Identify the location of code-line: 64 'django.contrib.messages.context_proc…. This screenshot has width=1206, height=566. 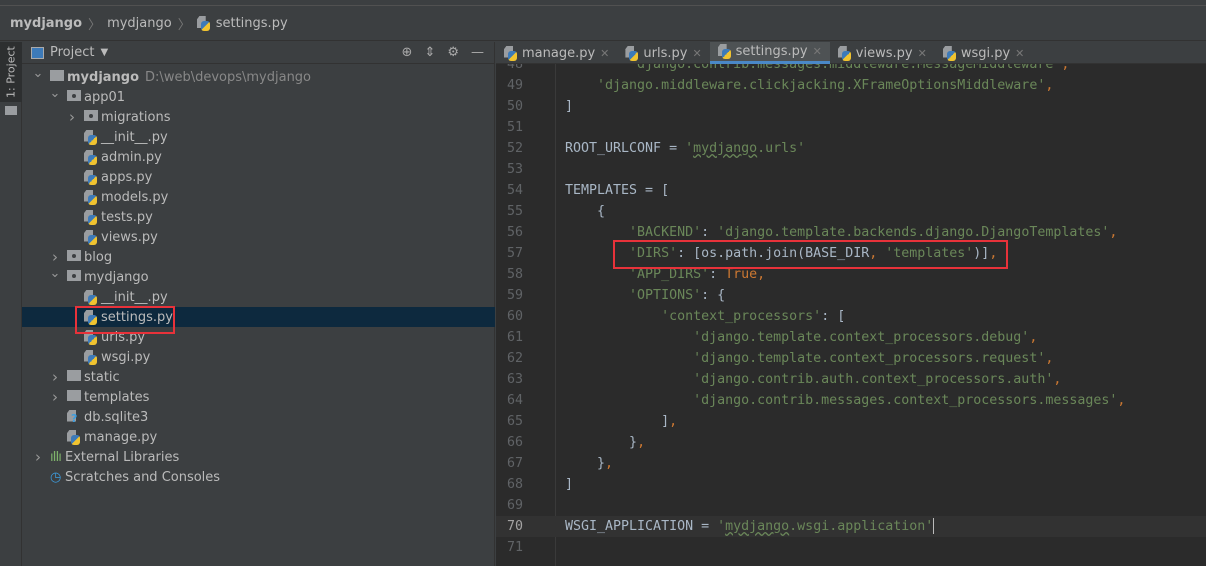
(851, 400).